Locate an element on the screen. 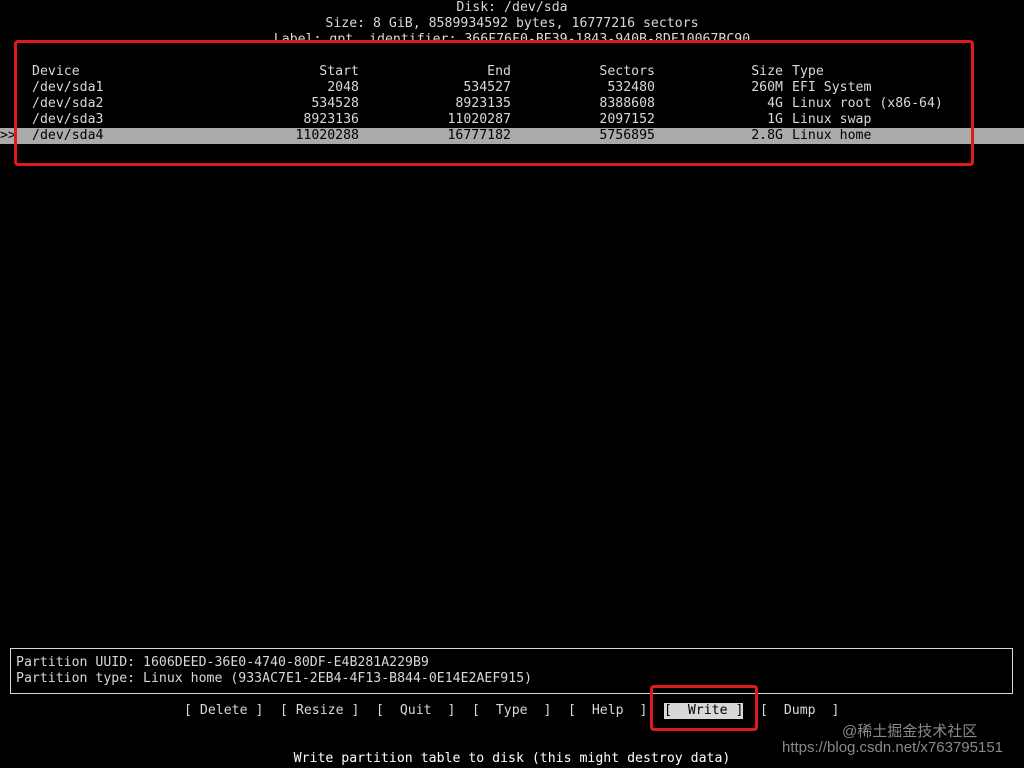 This screenshot has height=768, width=1024. row-start: 534528 is located at coordinates (335, 103).